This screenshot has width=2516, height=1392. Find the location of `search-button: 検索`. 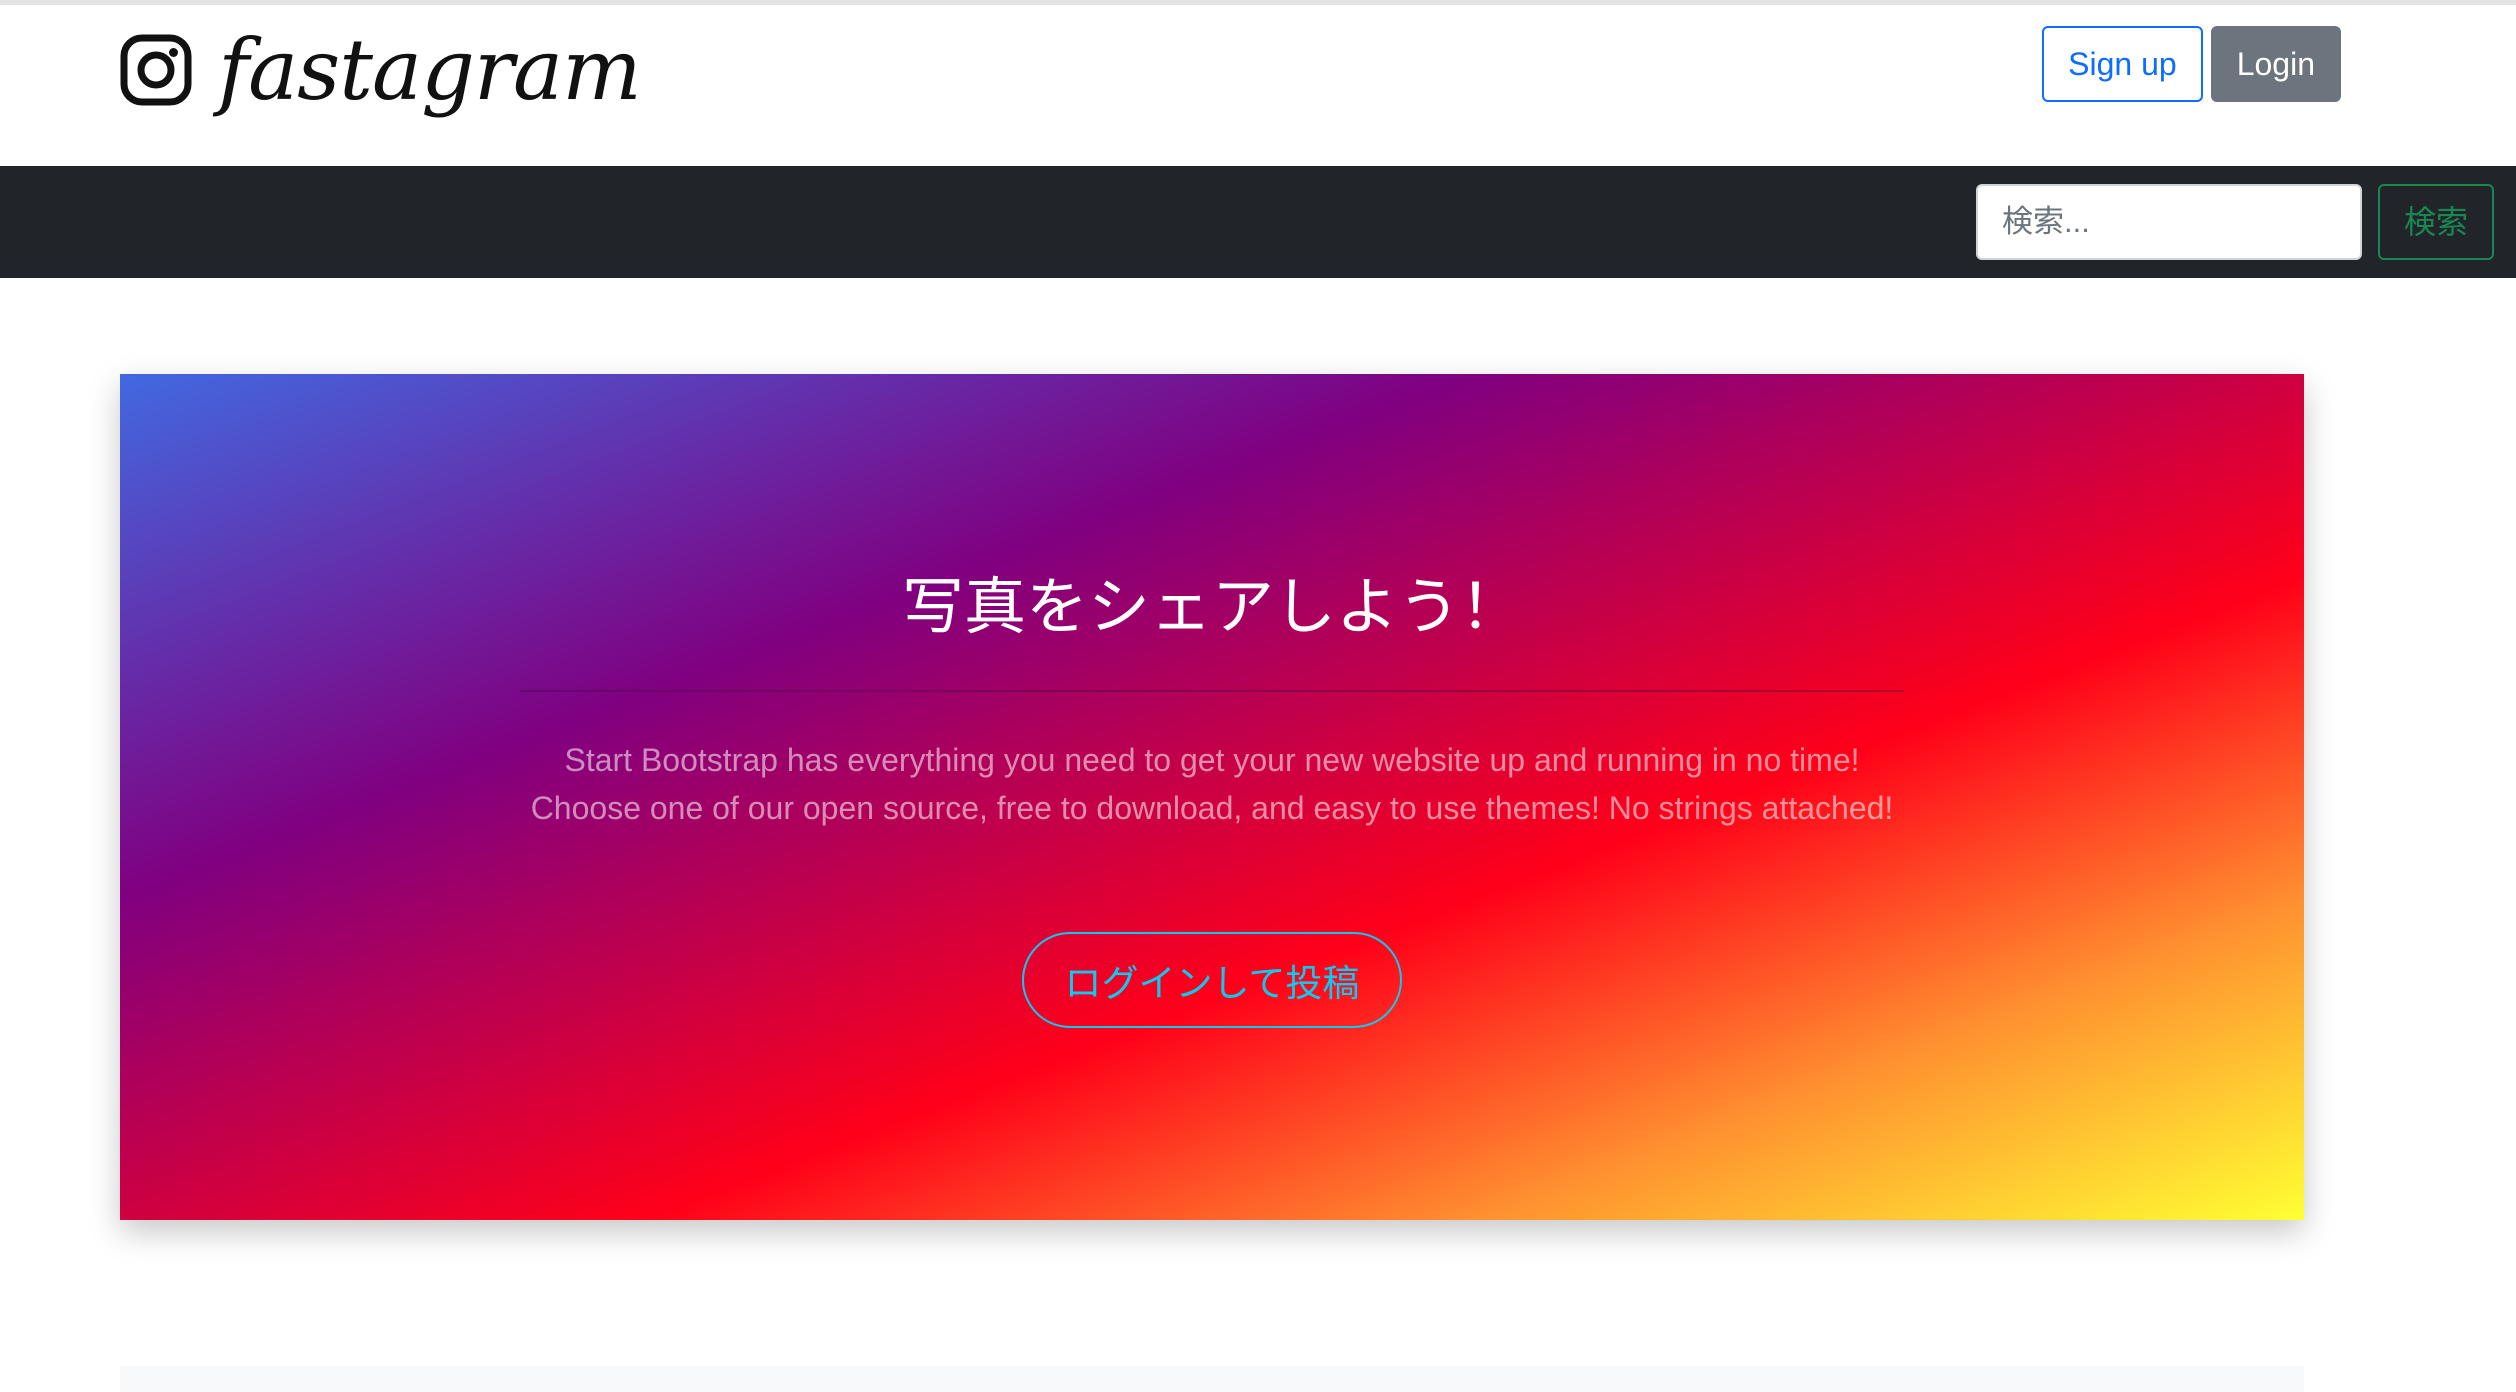

search-button: 検索 is located at coordinates (2436, 222).